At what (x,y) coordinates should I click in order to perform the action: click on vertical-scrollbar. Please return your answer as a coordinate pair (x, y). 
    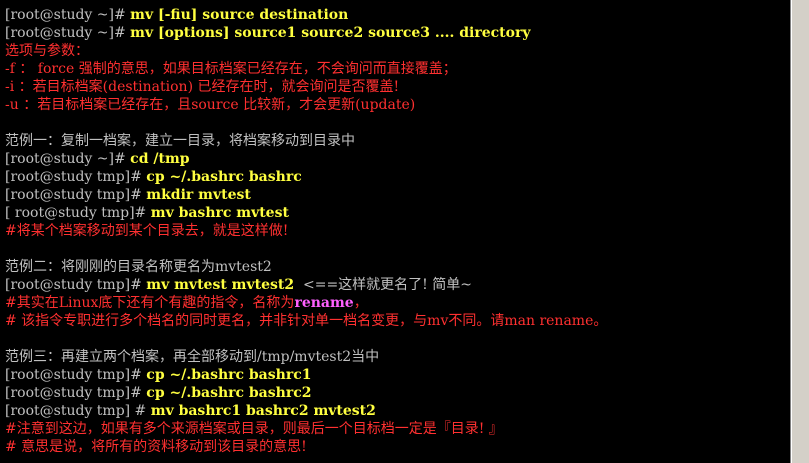
    Looking at the image, I should click on (800, 231).